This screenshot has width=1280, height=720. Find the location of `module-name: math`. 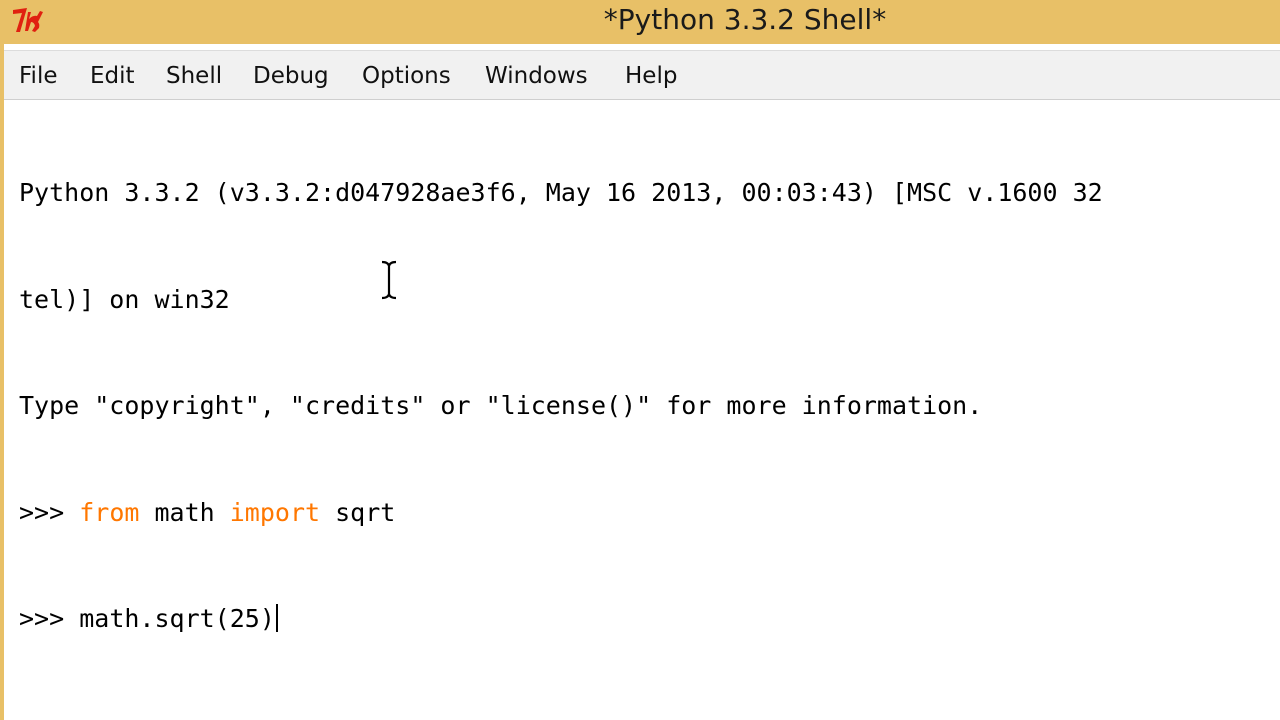

module-name: math is located at coordinates (184, 512).